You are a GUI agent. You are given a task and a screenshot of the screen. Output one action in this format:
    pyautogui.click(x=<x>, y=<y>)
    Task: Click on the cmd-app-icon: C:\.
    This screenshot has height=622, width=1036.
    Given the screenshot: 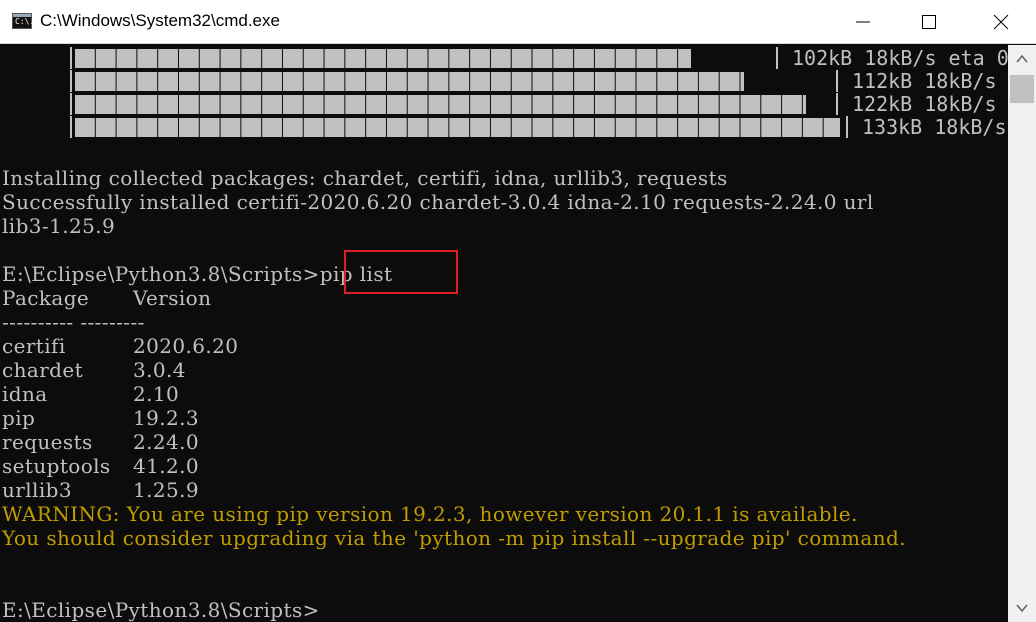 What is the action you would take?
    pyautogui.click(x=23, y=21)
    